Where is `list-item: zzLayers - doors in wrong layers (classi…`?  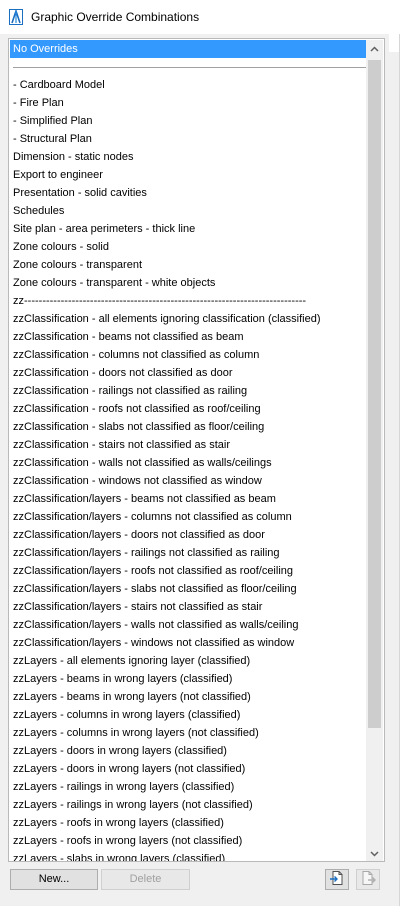
list-item: zzLayers - doors in wrong layers (classi… is located at coordinates (188, 751).